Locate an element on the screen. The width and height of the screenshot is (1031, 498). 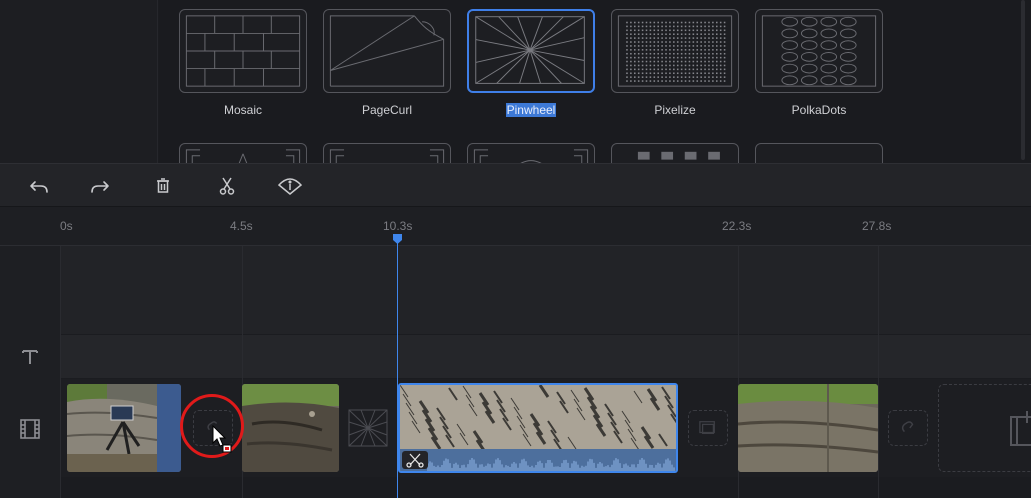
ruler-tick: 27.8s is located at coordinates (877, 226).